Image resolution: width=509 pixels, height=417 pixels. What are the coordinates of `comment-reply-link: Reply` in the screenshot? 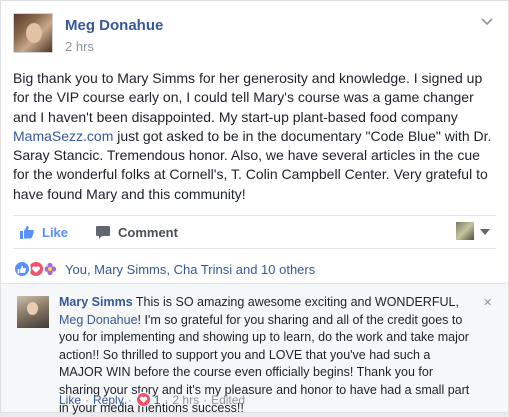 It's located at (108, 400).